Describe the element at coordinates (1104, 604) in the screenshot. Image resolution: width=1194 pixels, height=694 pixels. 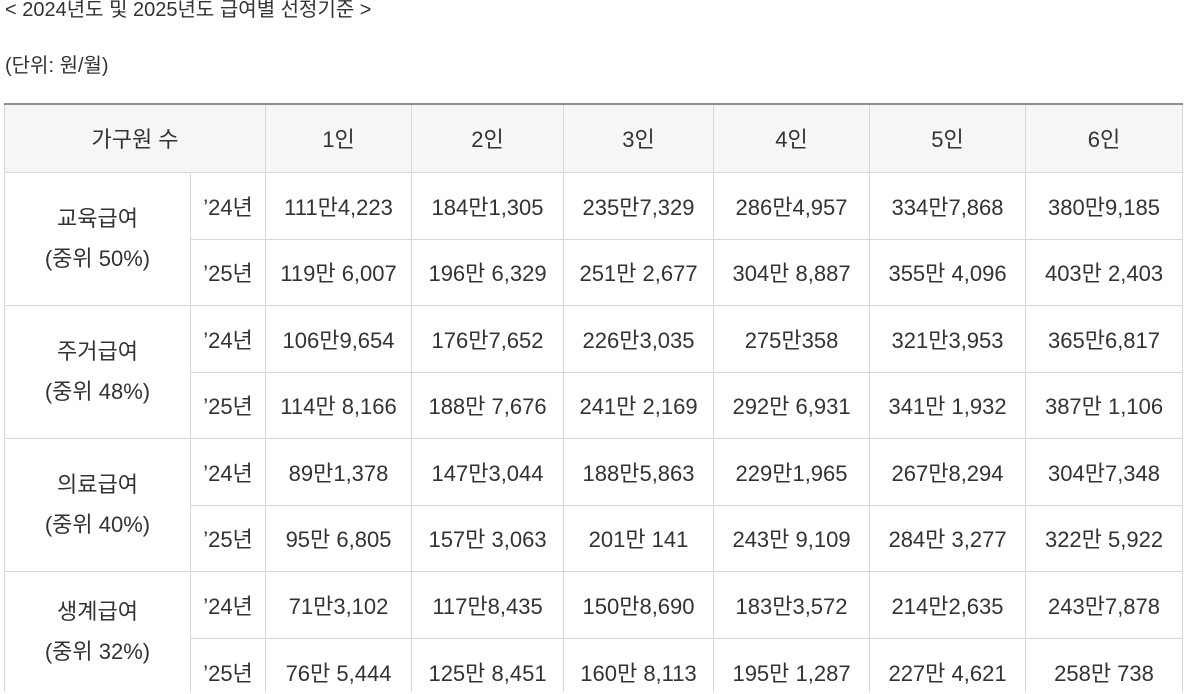
I see `amount-cell: 243만7,878` at that location.